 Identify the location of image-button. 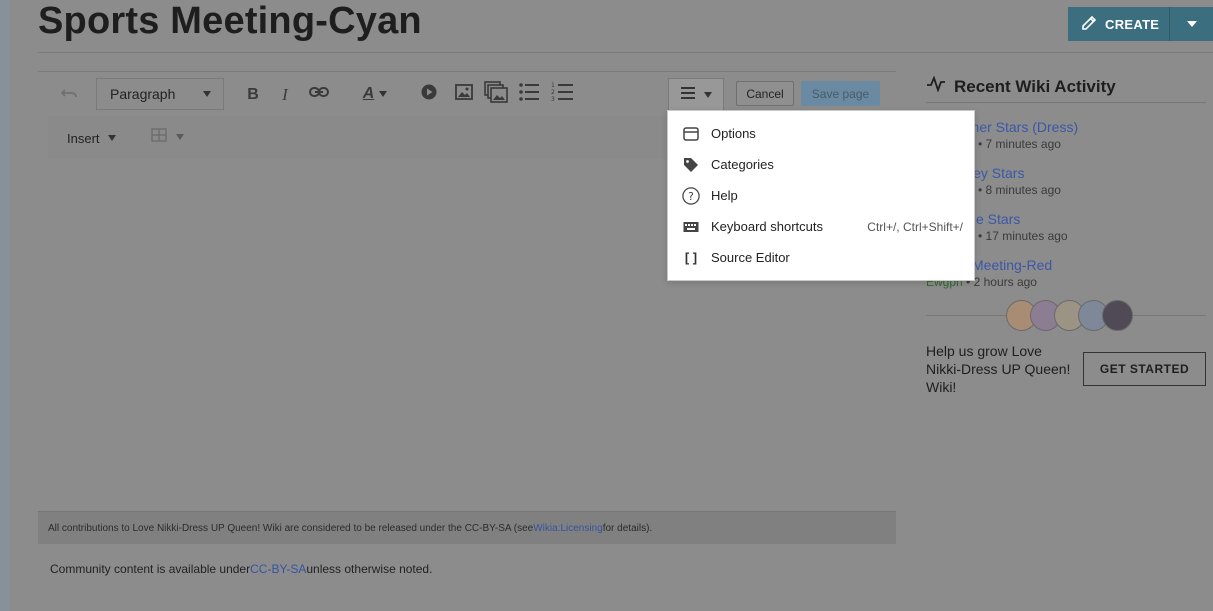
(464, 94).